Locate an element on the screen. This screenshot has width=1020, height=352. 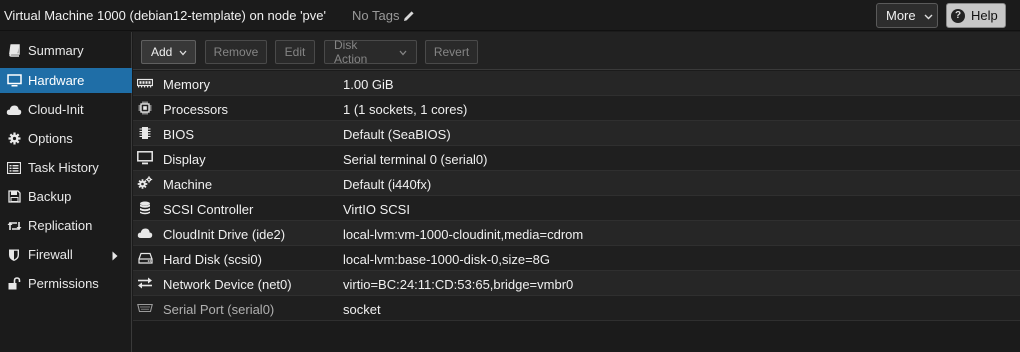
shield-icon is located at coordinates (14, 255).